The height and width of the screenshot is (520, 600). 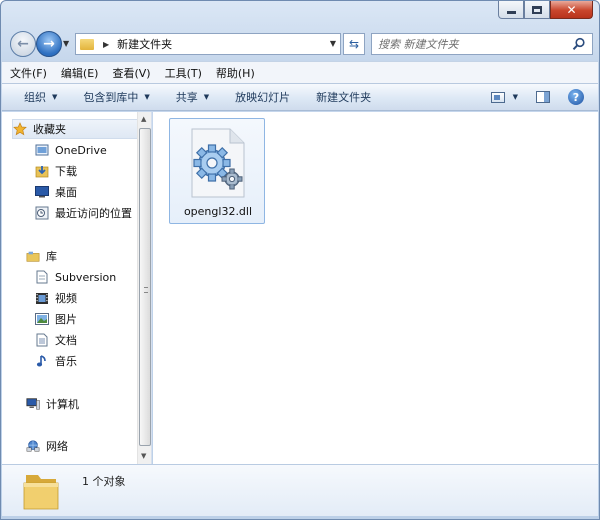 What do you see at coordinates (235, 73) in the screenshot?
I see `menu-help: 帮助(H)` at bounding box center [235, 73].